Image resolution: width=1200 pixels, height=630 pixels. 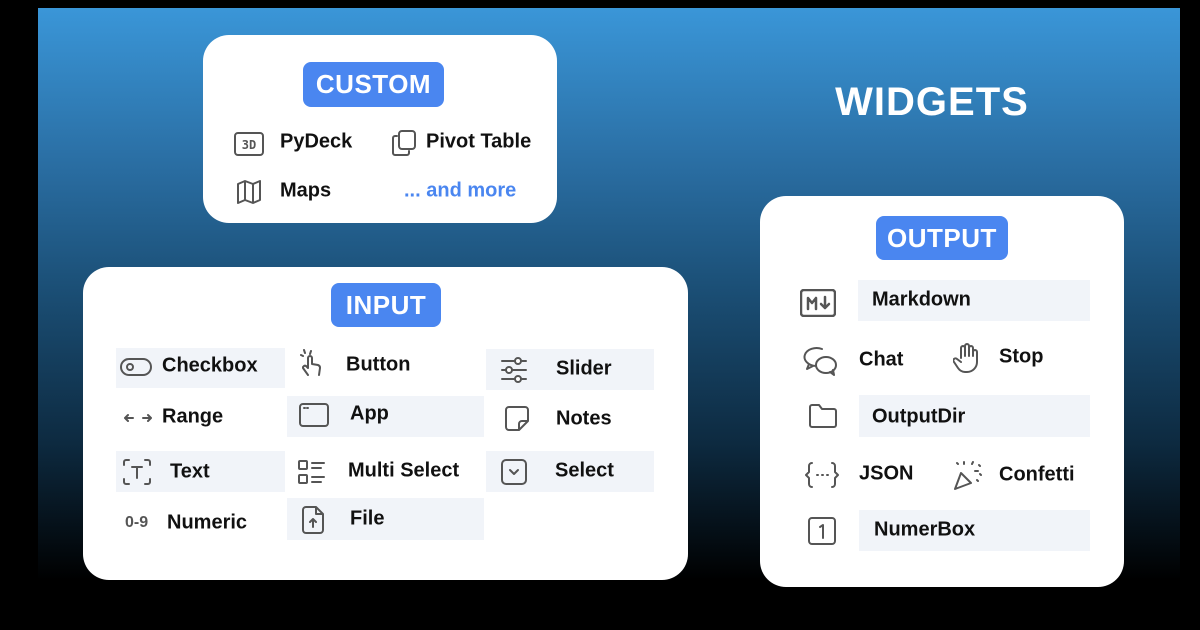 What do you see at coordinates (881, 360) in the screenshot?
I see `item-chat: Chat` at bounding box center [881, 360].